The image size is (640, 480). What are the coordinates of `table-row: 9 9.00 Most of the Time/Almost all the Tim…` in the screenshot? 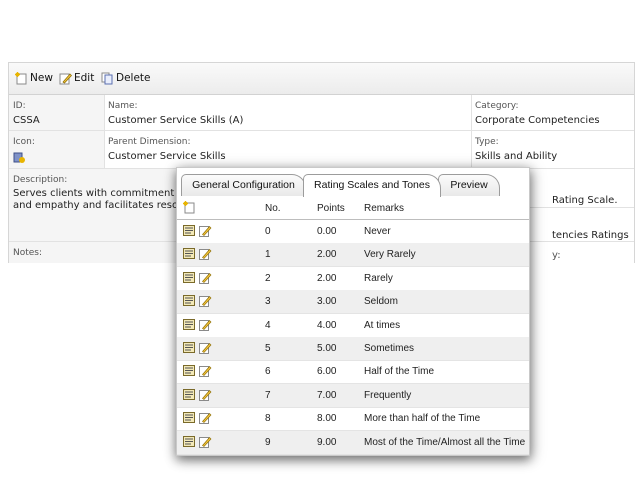 It's located at (353, 442).